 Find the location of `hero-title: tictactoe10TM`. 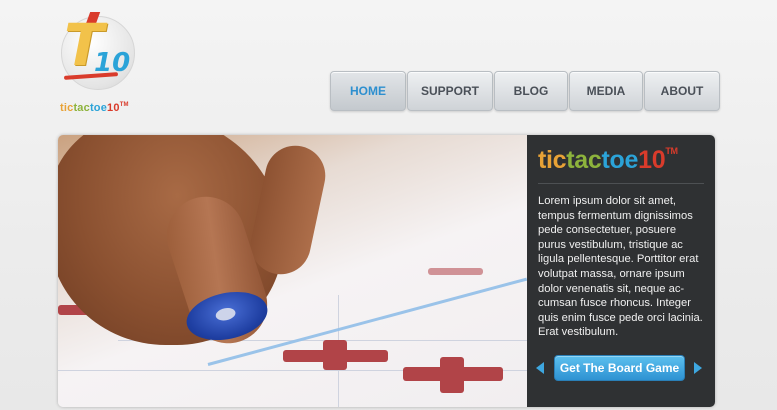

hero-title: tictactoe10TM is located at coordinates (608, 160).